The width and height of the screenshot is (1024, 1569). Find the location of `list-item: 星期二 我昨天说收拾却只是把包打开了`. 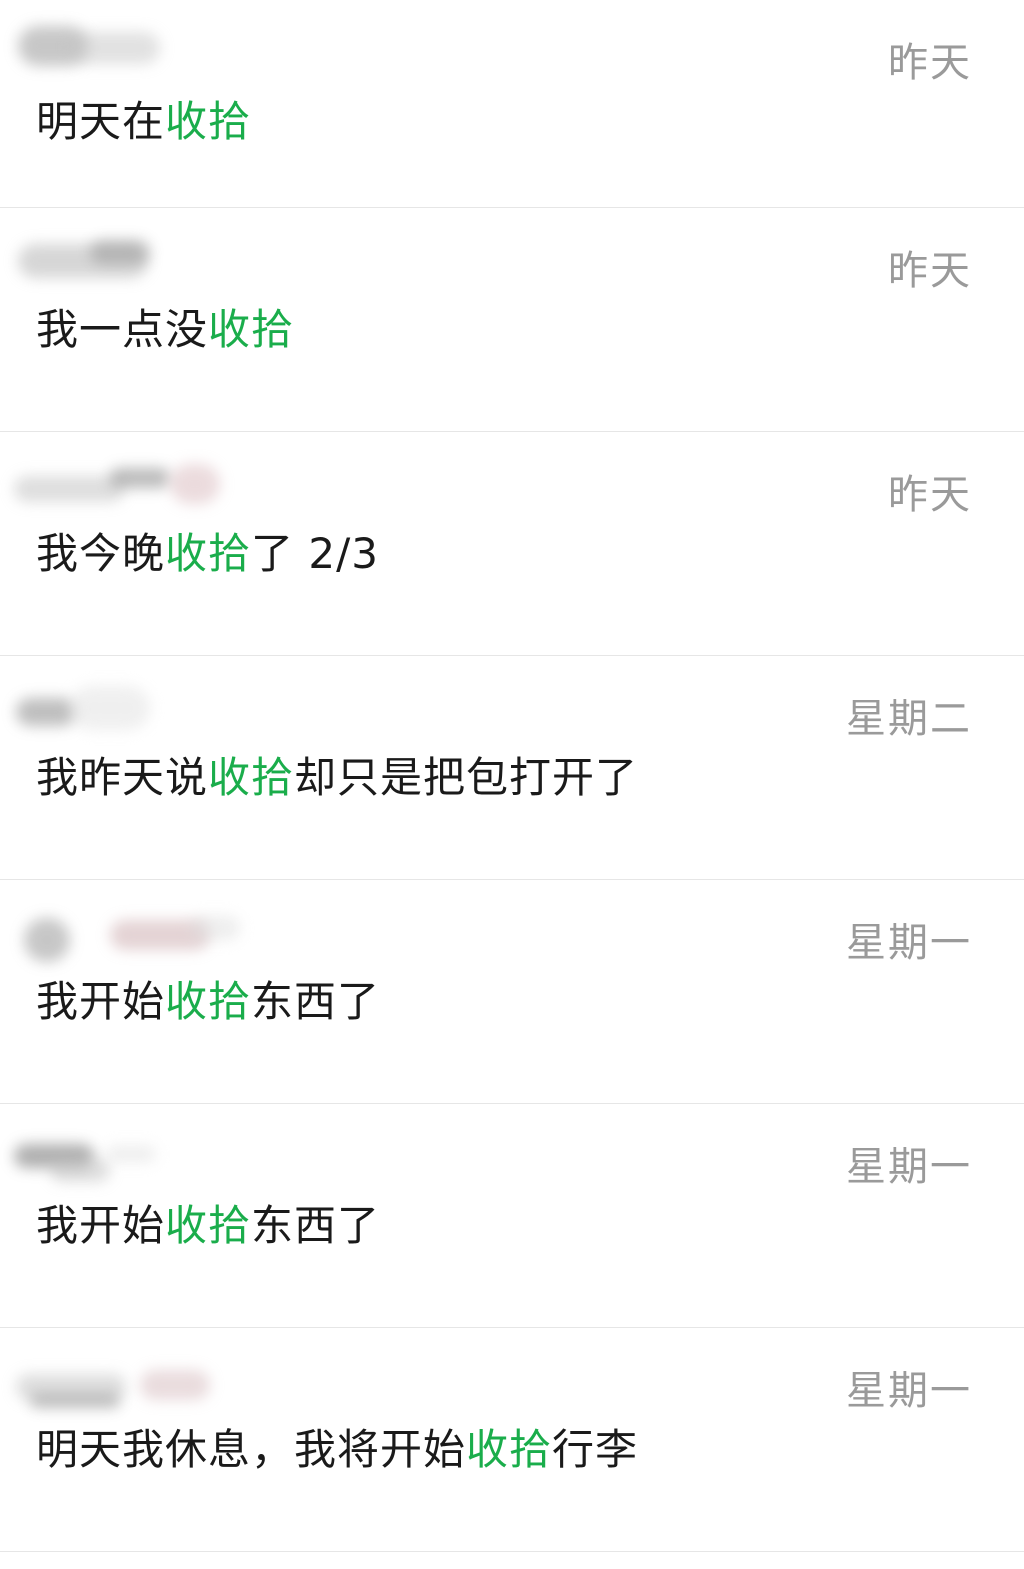

list-item: 星期二 我昨天说收拾却只是把包打开了 is located at coordinates (512, 768).